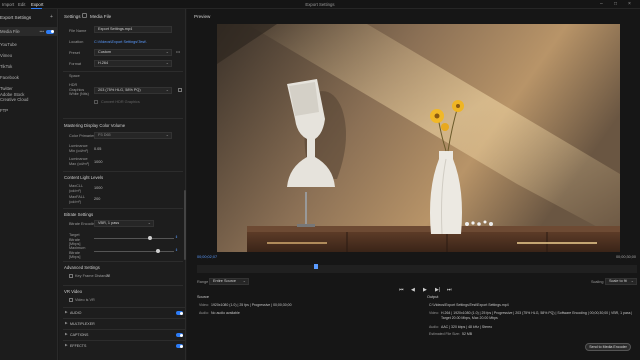  I want to click on destination-toggle, so click(50, 31).